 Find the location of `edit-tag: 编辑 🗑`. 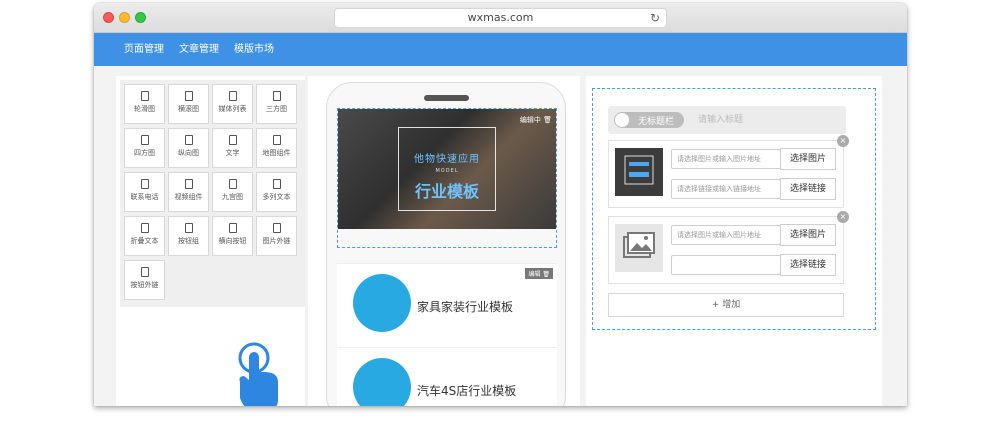

edit-tag: 编辑 🗑 is located at coordinates (539, 273).